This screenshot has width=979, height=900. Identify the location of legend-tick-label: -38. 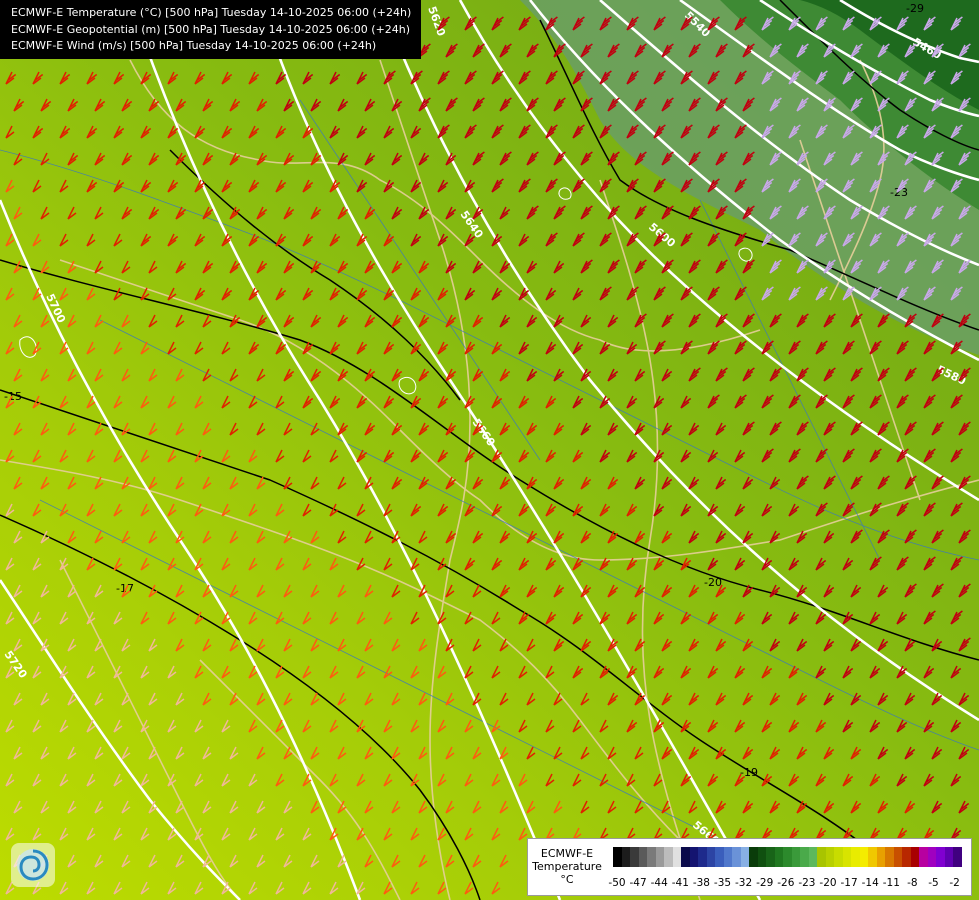
(701, 883).